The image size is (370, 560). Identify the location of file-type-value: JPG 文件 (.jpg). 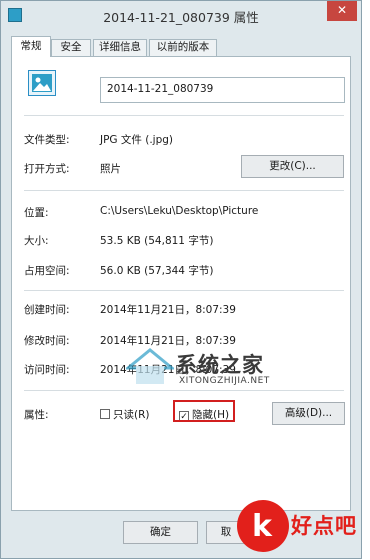
(137, 140).